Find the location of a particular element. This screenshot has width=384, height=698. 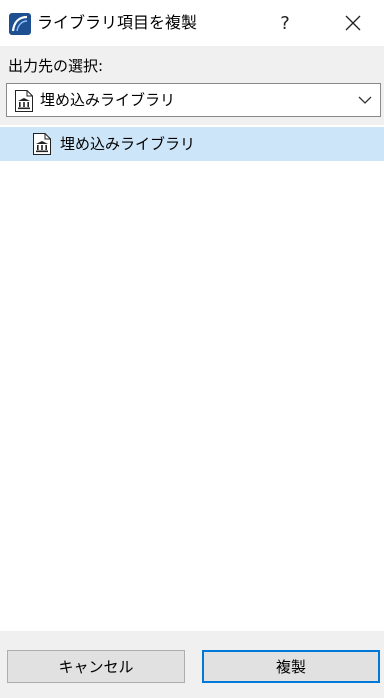

close-button is located at coordinates (353, 23).